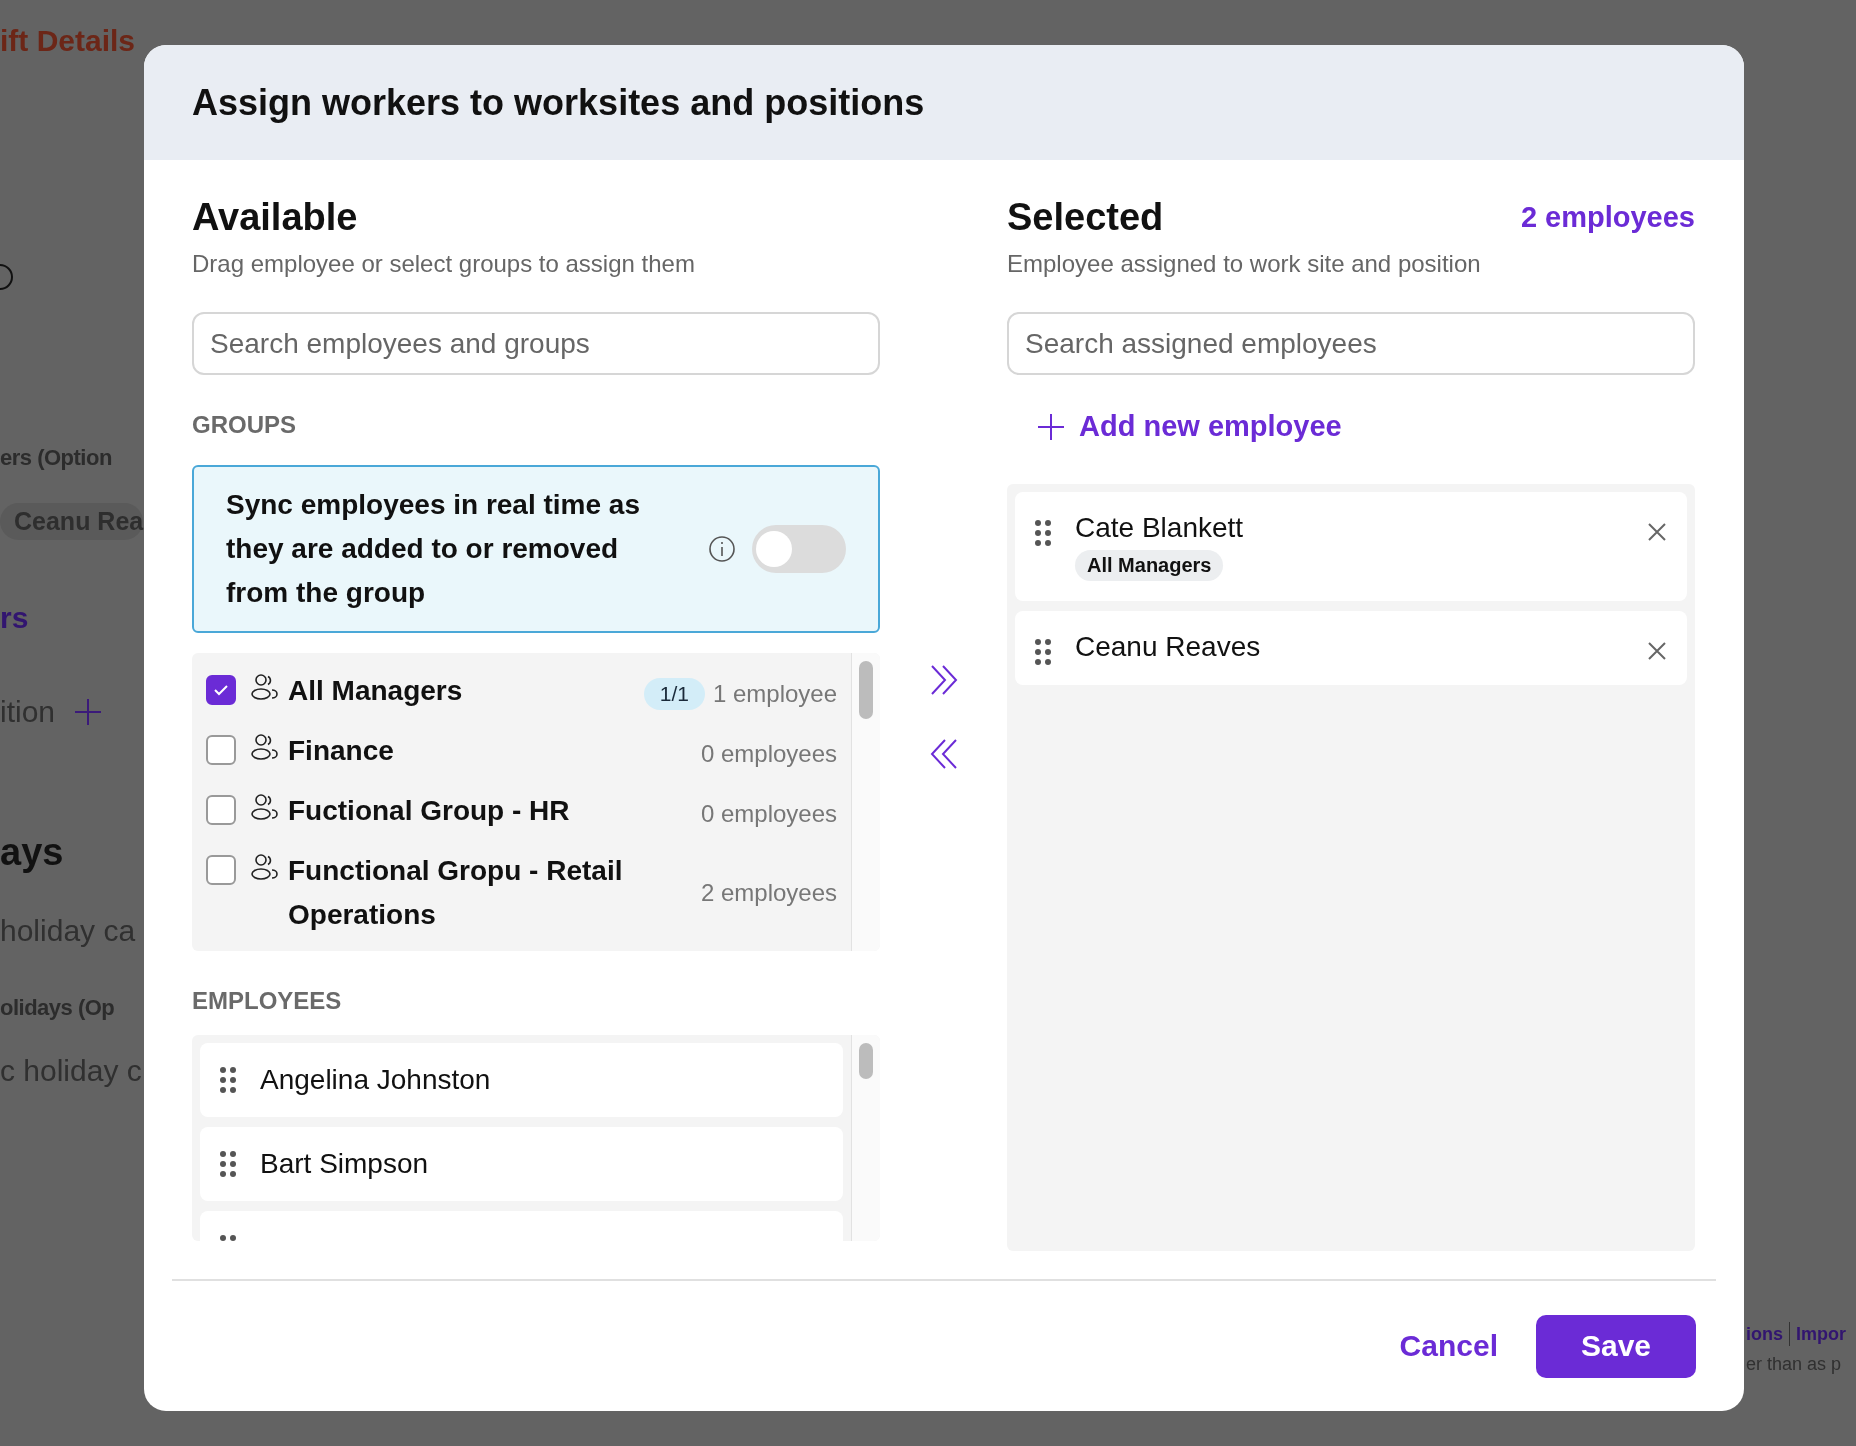  Describe the element at coordinates (536, 343) in the screenshot. I see `search-field: Search employees and groups` at that location.